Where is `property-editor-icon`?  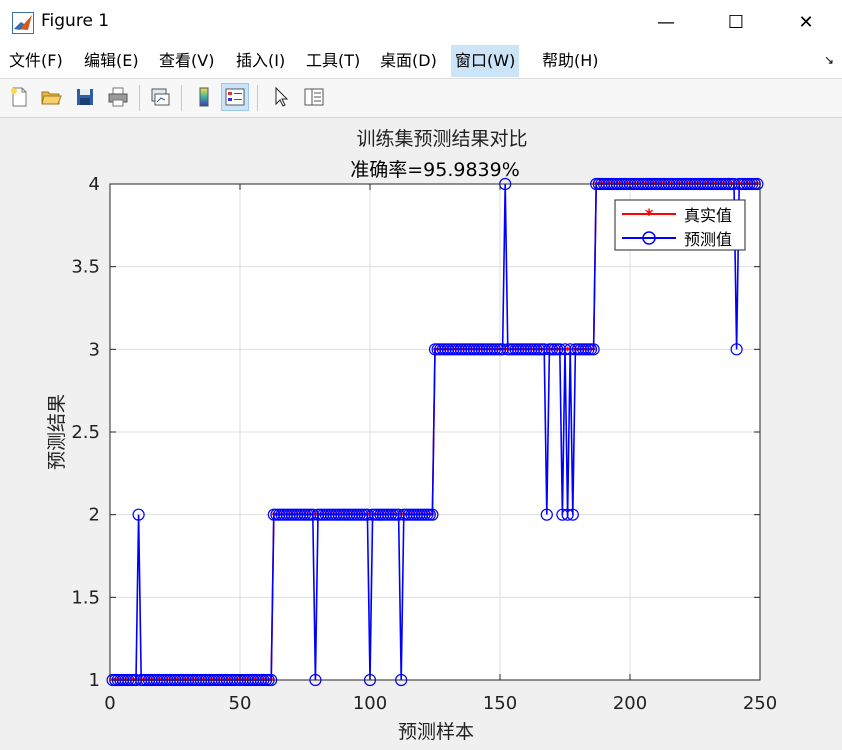 property-editor-icon is located at coordinates (314, 97).